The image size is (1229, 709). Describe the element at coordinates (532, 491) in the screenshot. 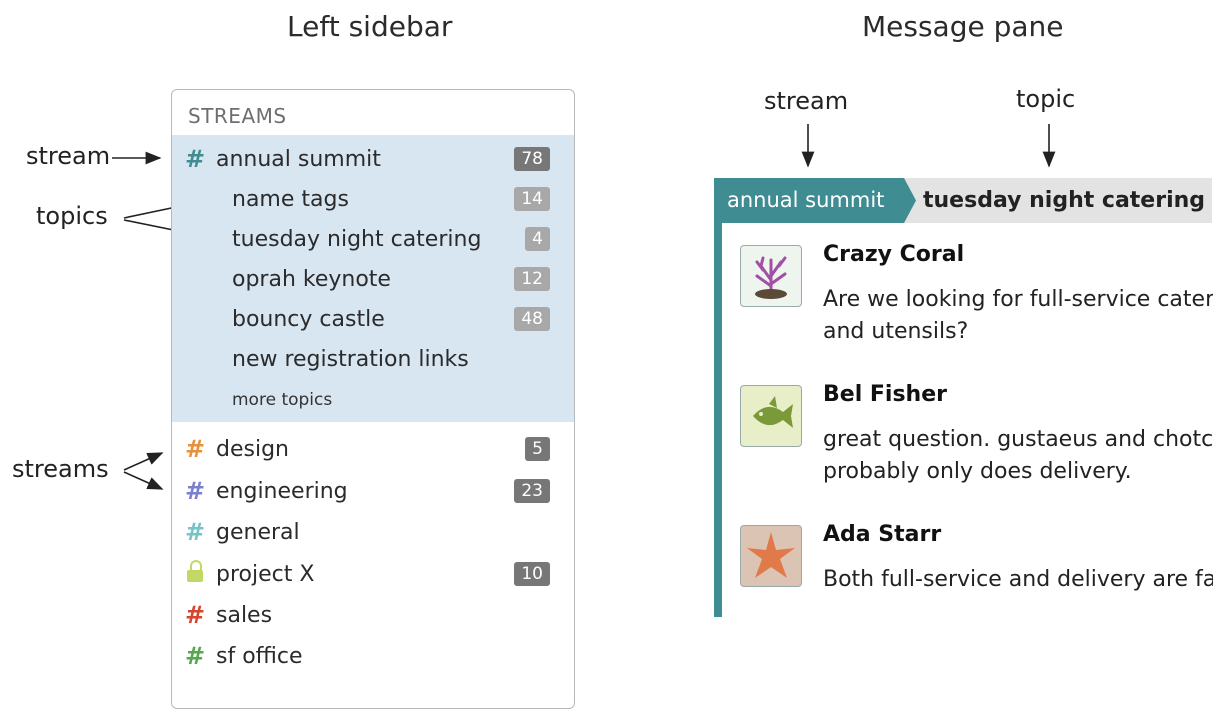

I see `unread-count-badge: 23` at that location.